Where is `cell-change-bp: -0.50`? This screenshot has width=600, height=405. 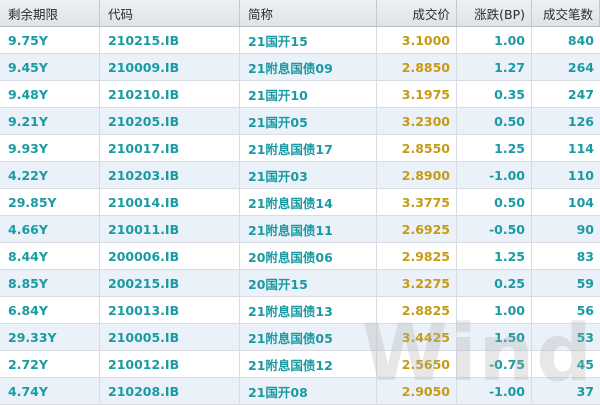 cell-change-bp: -0.50 is located at coordinates (494, 229).